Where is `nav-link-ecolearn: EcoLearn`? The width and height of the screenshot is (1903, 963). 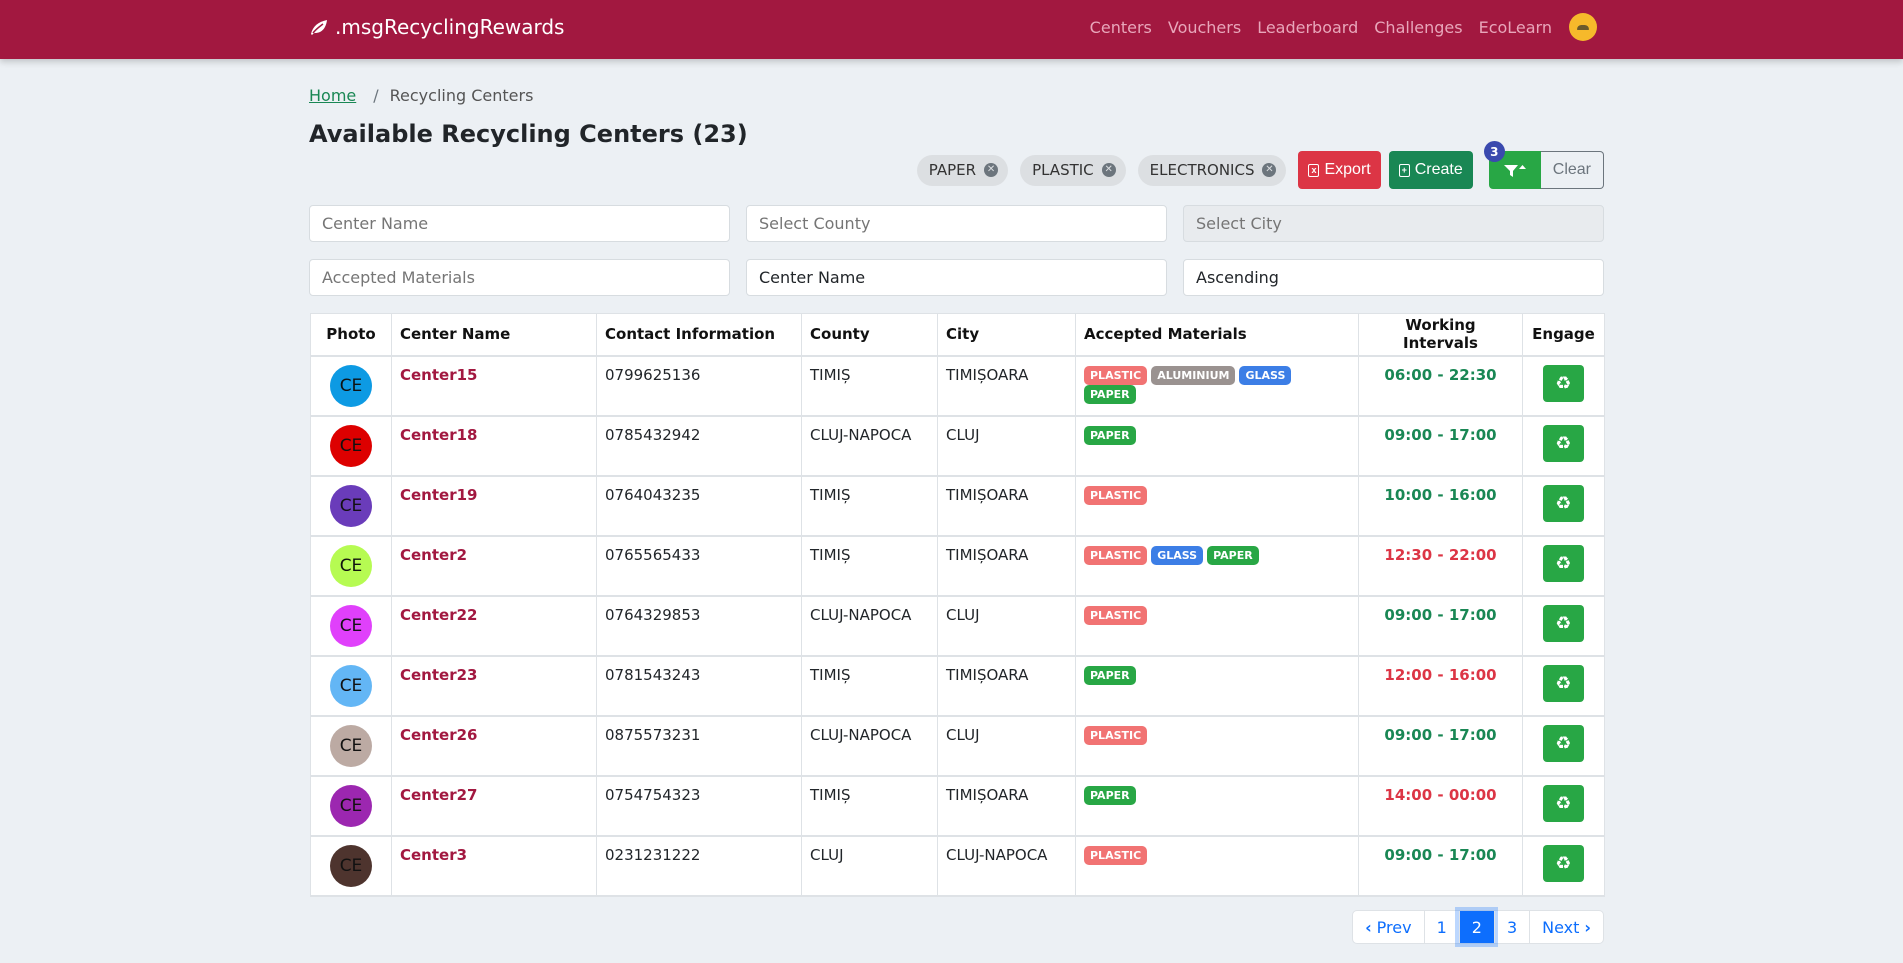
nav-link-ecolearn: EcoLearn is located at coordinates (1515, 27).